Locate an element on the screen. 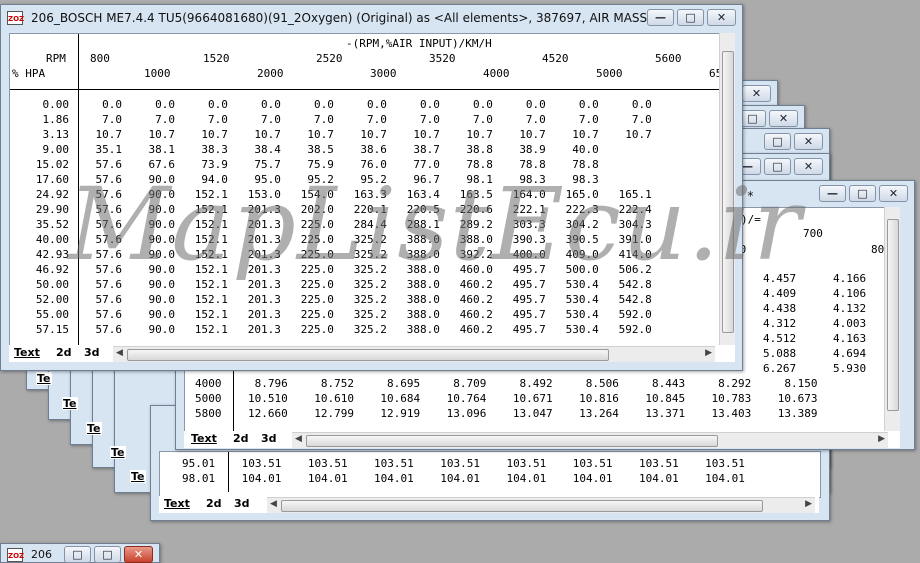  table-cell: 4.409 is located at coordinates (780, 293).